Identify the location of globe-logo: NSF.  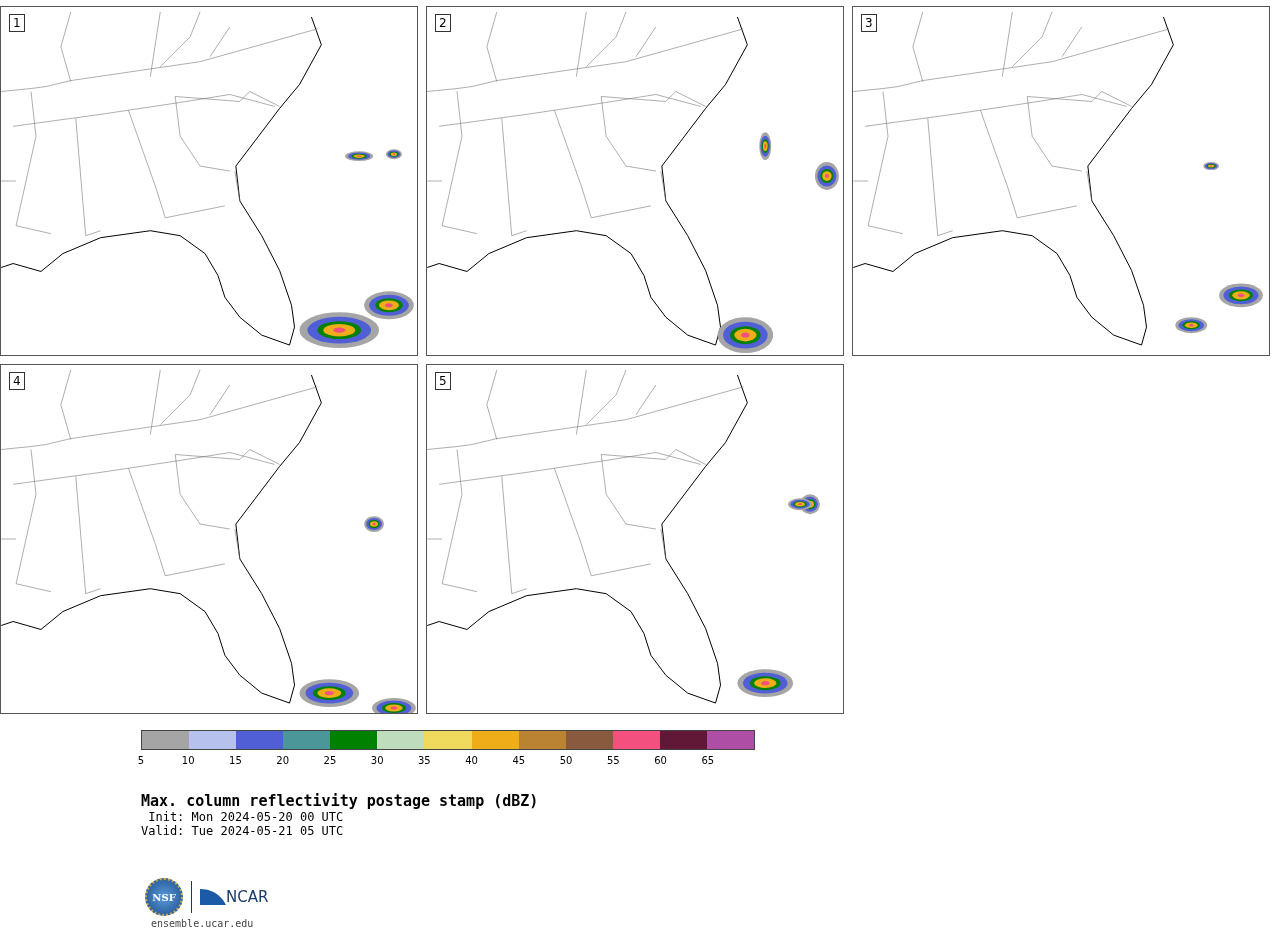
(164, 897).